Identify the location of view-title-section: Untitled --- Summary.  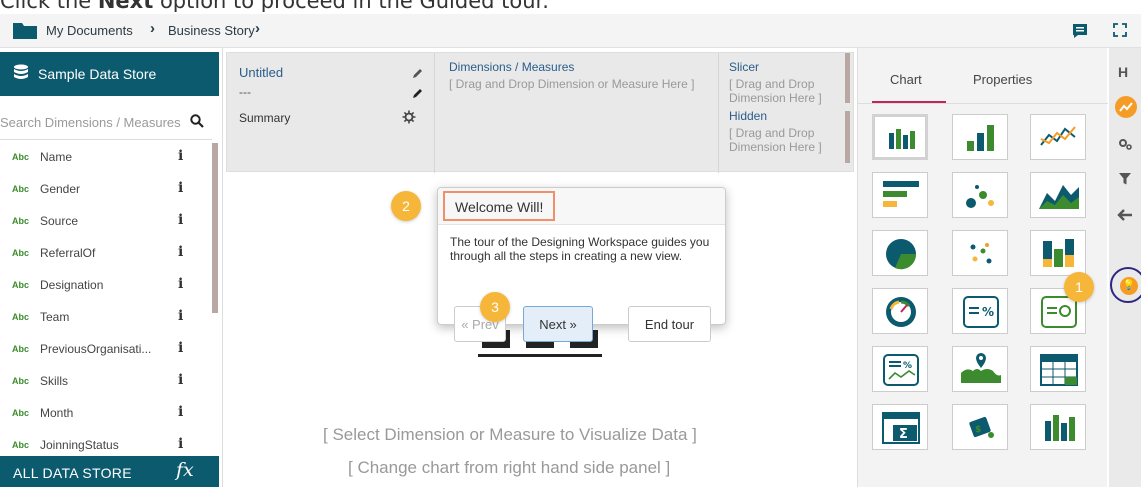
(331, 113).